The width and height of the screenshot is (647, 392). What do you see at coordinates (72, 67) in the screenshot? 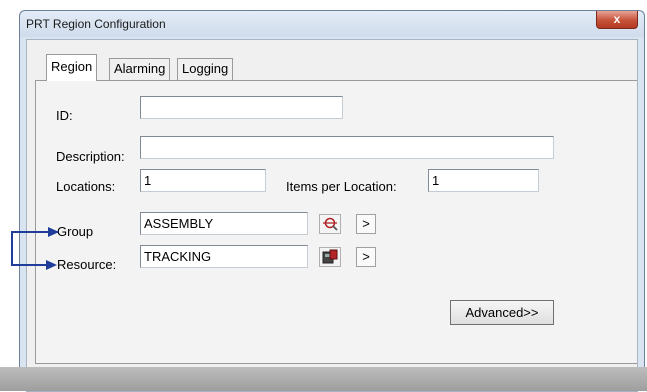
I see `tab-region: Region` at bounding box center [72, 67].